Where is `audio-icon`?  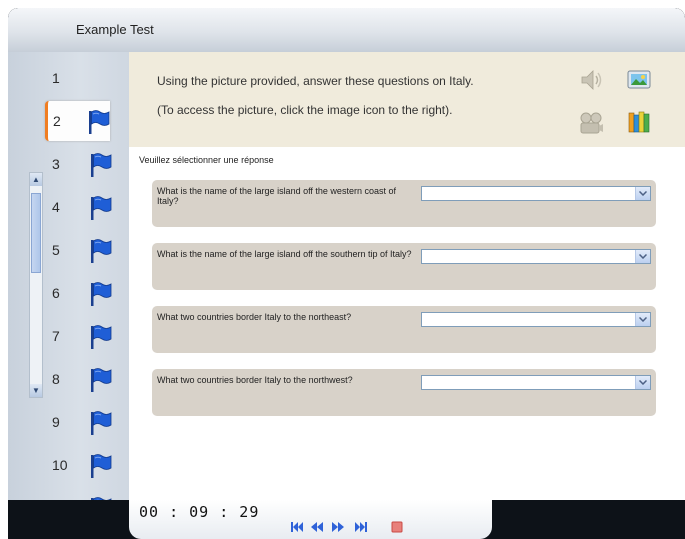
audio-icon is located at coordinates (591, 80).